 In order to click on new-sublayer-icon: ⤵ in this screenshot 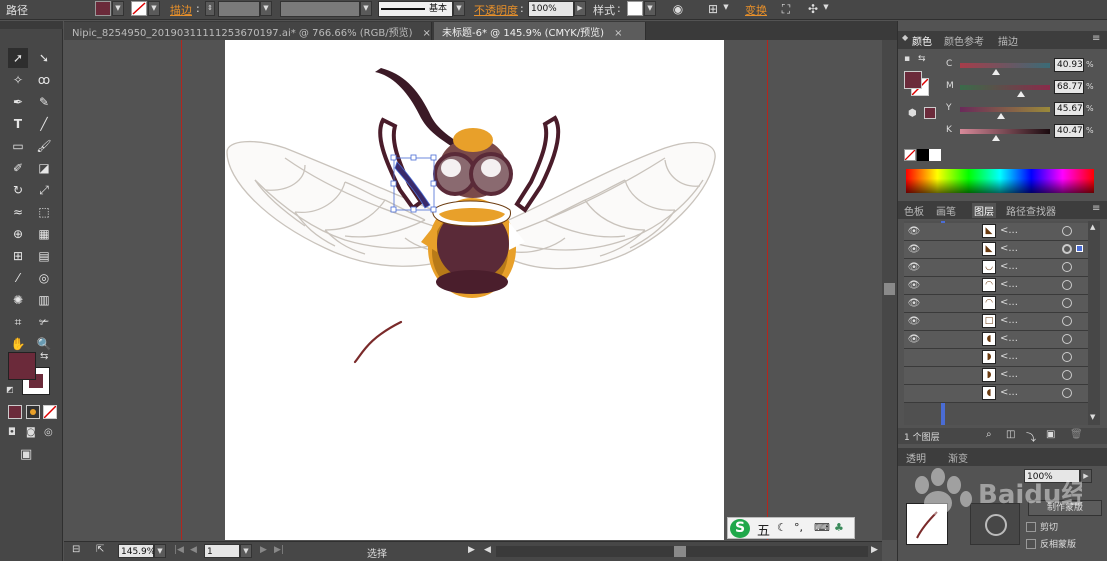, I will do `click(1031, 436)`.